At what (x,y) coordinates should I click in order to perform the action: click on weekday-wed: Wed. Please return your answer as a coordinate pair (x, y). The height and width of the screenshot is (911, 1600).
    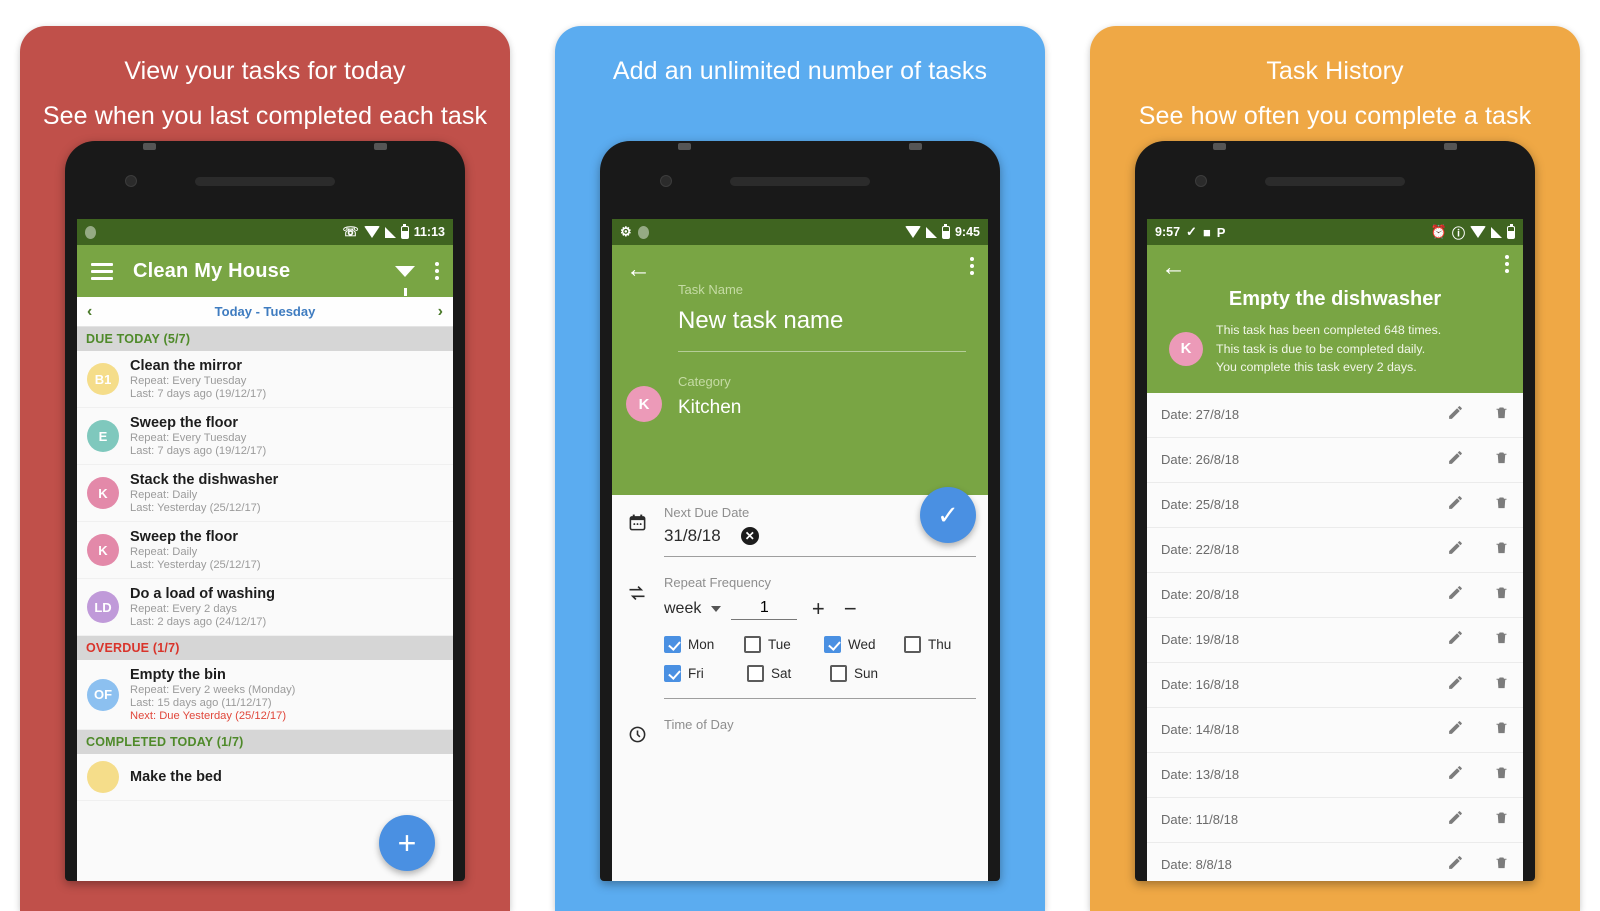
    Looking at the image, I should click on (860, 644).